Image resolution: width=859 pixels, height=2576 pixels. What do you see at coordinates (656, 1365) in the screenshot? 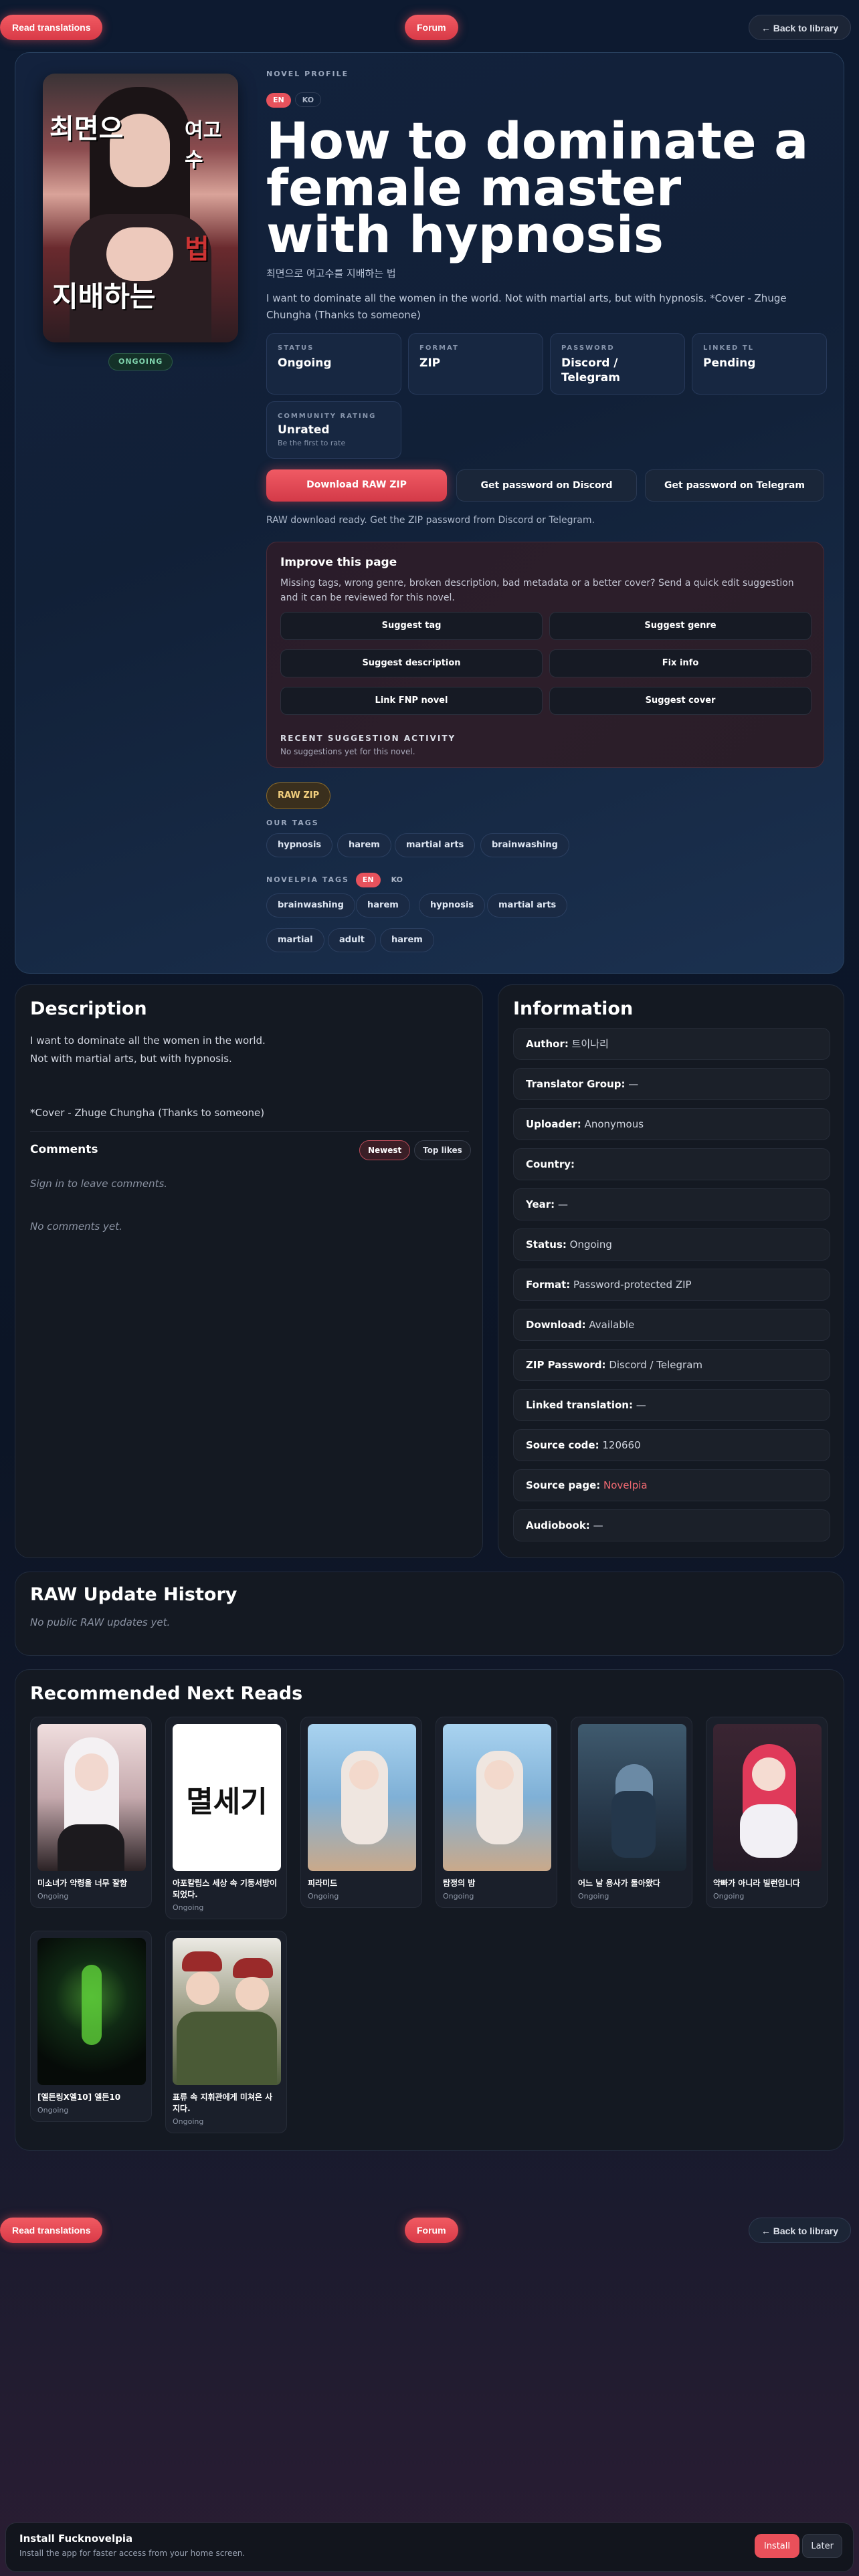
I see `info-value: Discord / Telegram` at bounding box center [656, 1365].